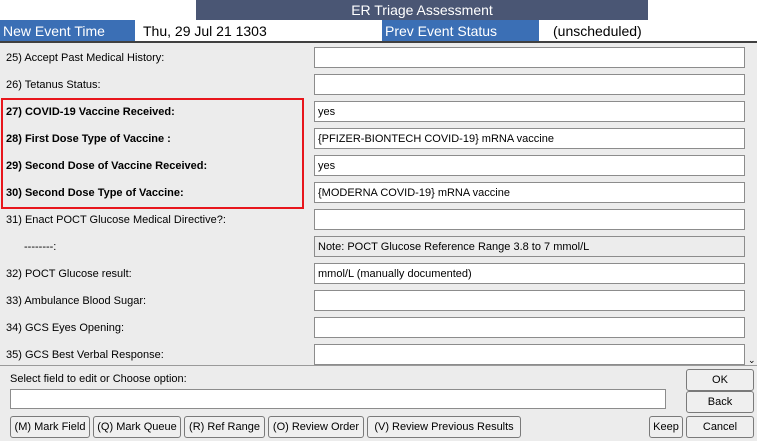  Describe the element at coordinates (67, 30) in the screenshot. I see `new-event-time-label: New Event Time` at that location.